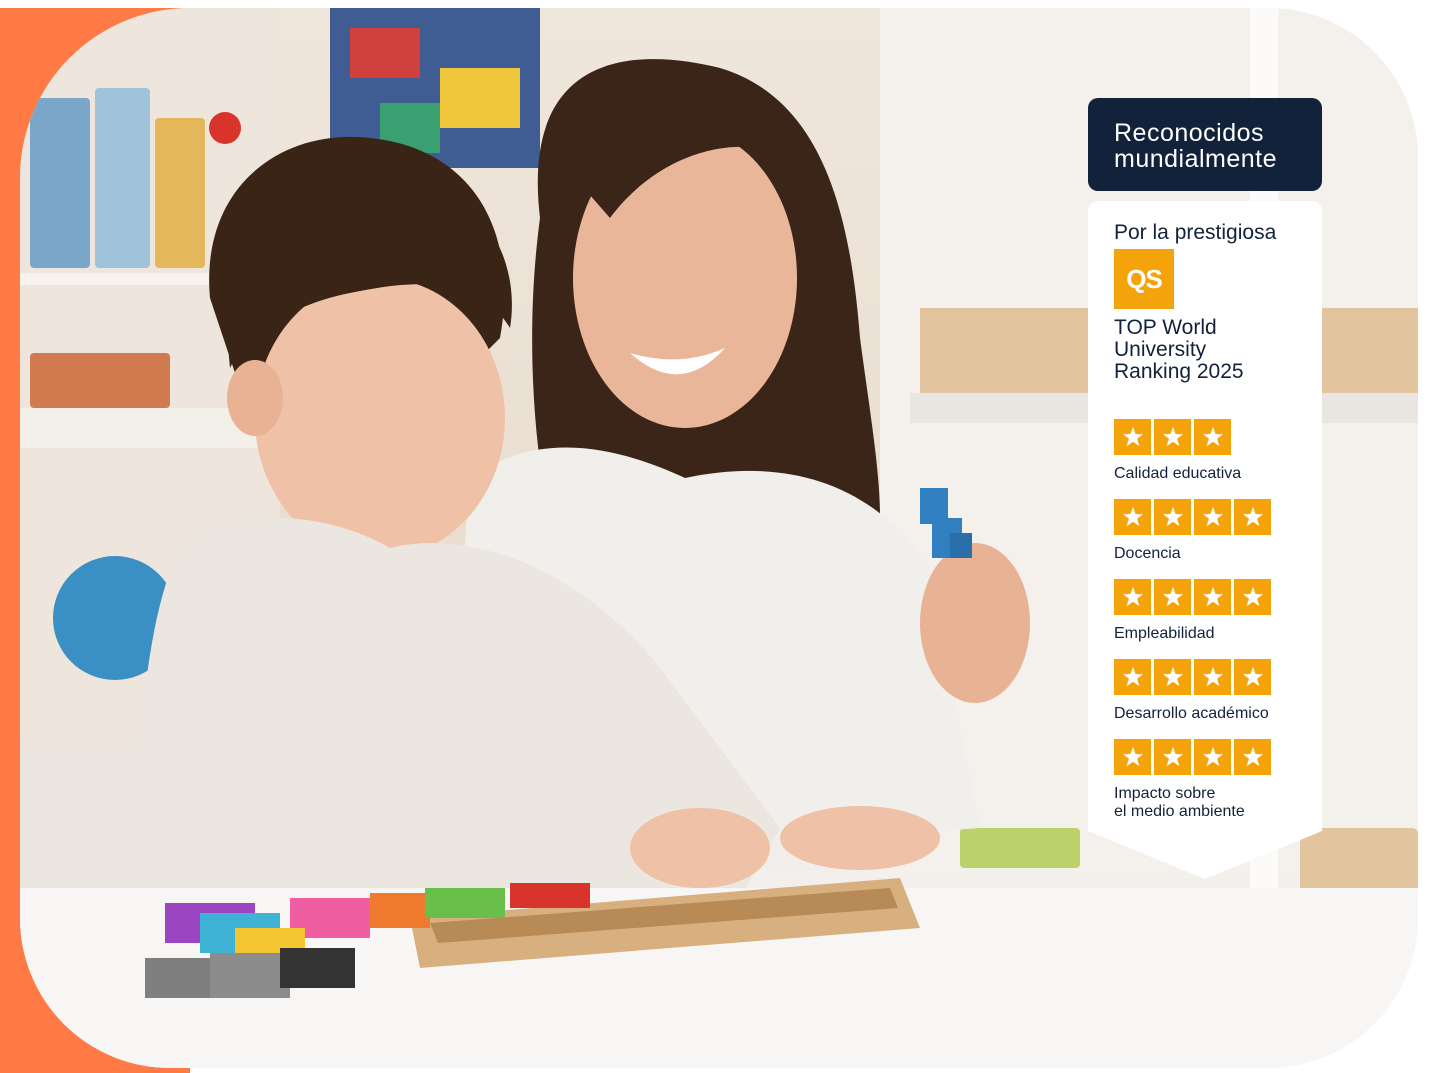 The image size is (1433, 1073). I want to click on rating-label-line1: Calidad educativa, so click(1178, 473).